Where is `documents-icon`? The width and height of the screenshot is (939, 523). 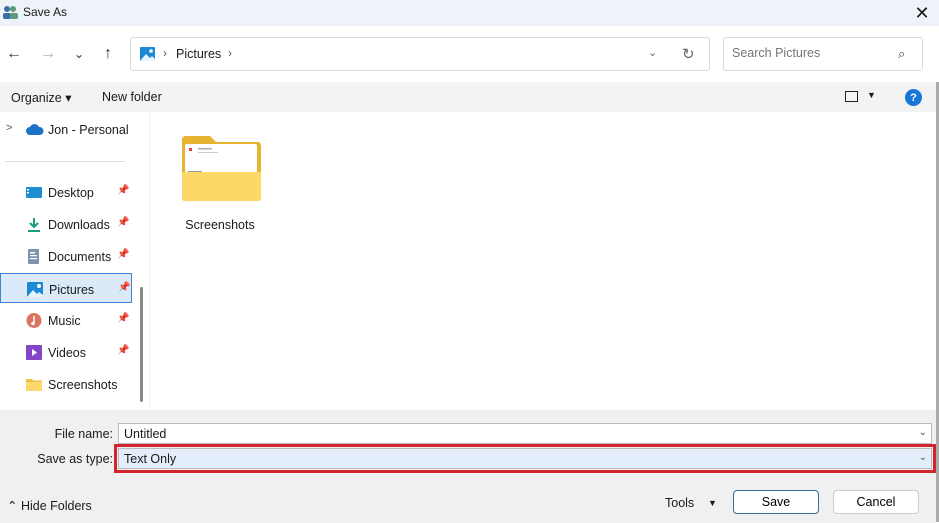 documents-icon is located at coordinates (33, 256).